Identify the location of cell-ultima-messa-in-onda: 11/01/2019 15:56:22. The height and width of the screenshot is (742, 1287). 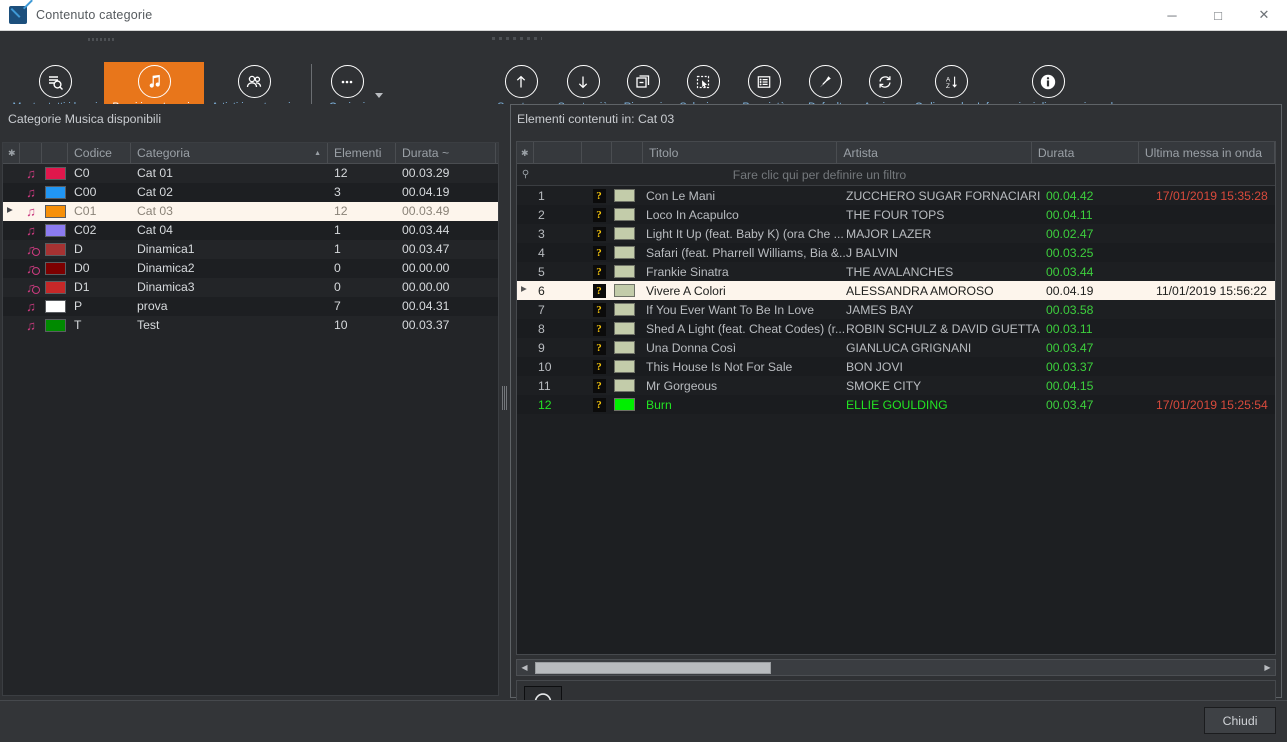
(1211, 290).